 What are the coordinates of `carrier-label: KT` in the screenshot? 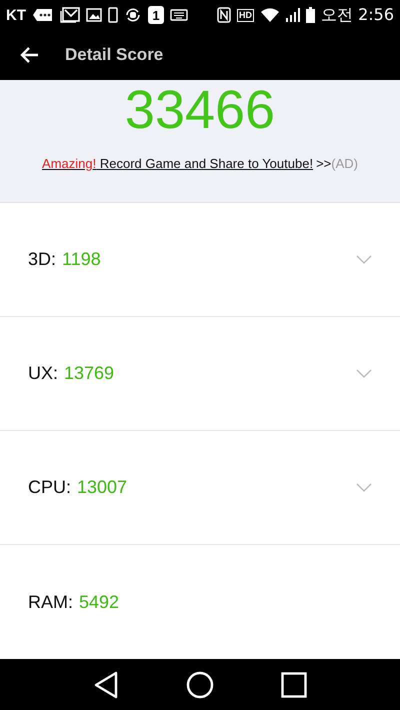 It's located at (16, 15).